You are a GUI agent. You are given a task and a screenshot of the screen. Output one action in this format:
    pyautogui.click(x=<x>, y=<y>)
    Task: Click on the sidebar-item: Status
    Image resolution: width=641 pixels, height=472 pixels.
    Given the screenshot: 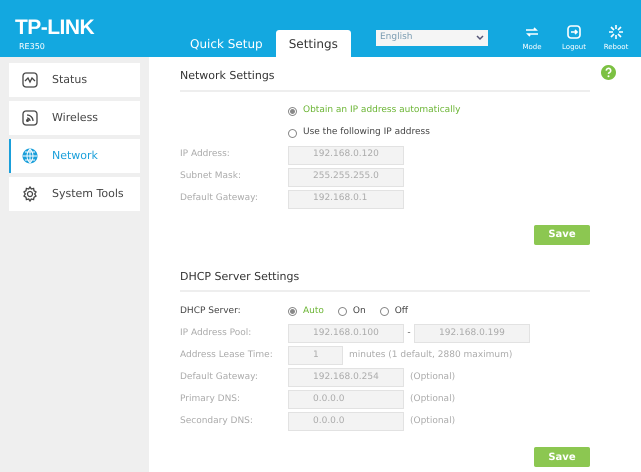 What is the action you would take?
    pyautogui.click(x=74, y=80)
    